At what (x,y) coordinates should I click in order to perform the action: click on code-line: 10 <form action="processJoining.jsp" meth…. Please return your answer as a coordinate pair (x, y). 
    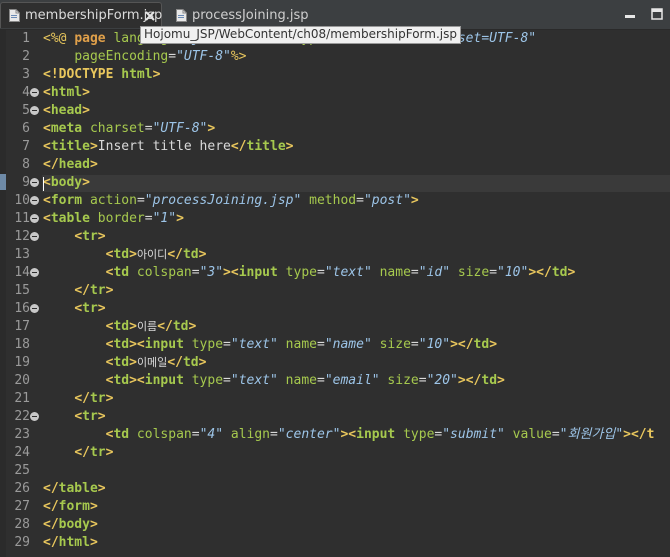
    Looking at the image, I should click on (335, 201).